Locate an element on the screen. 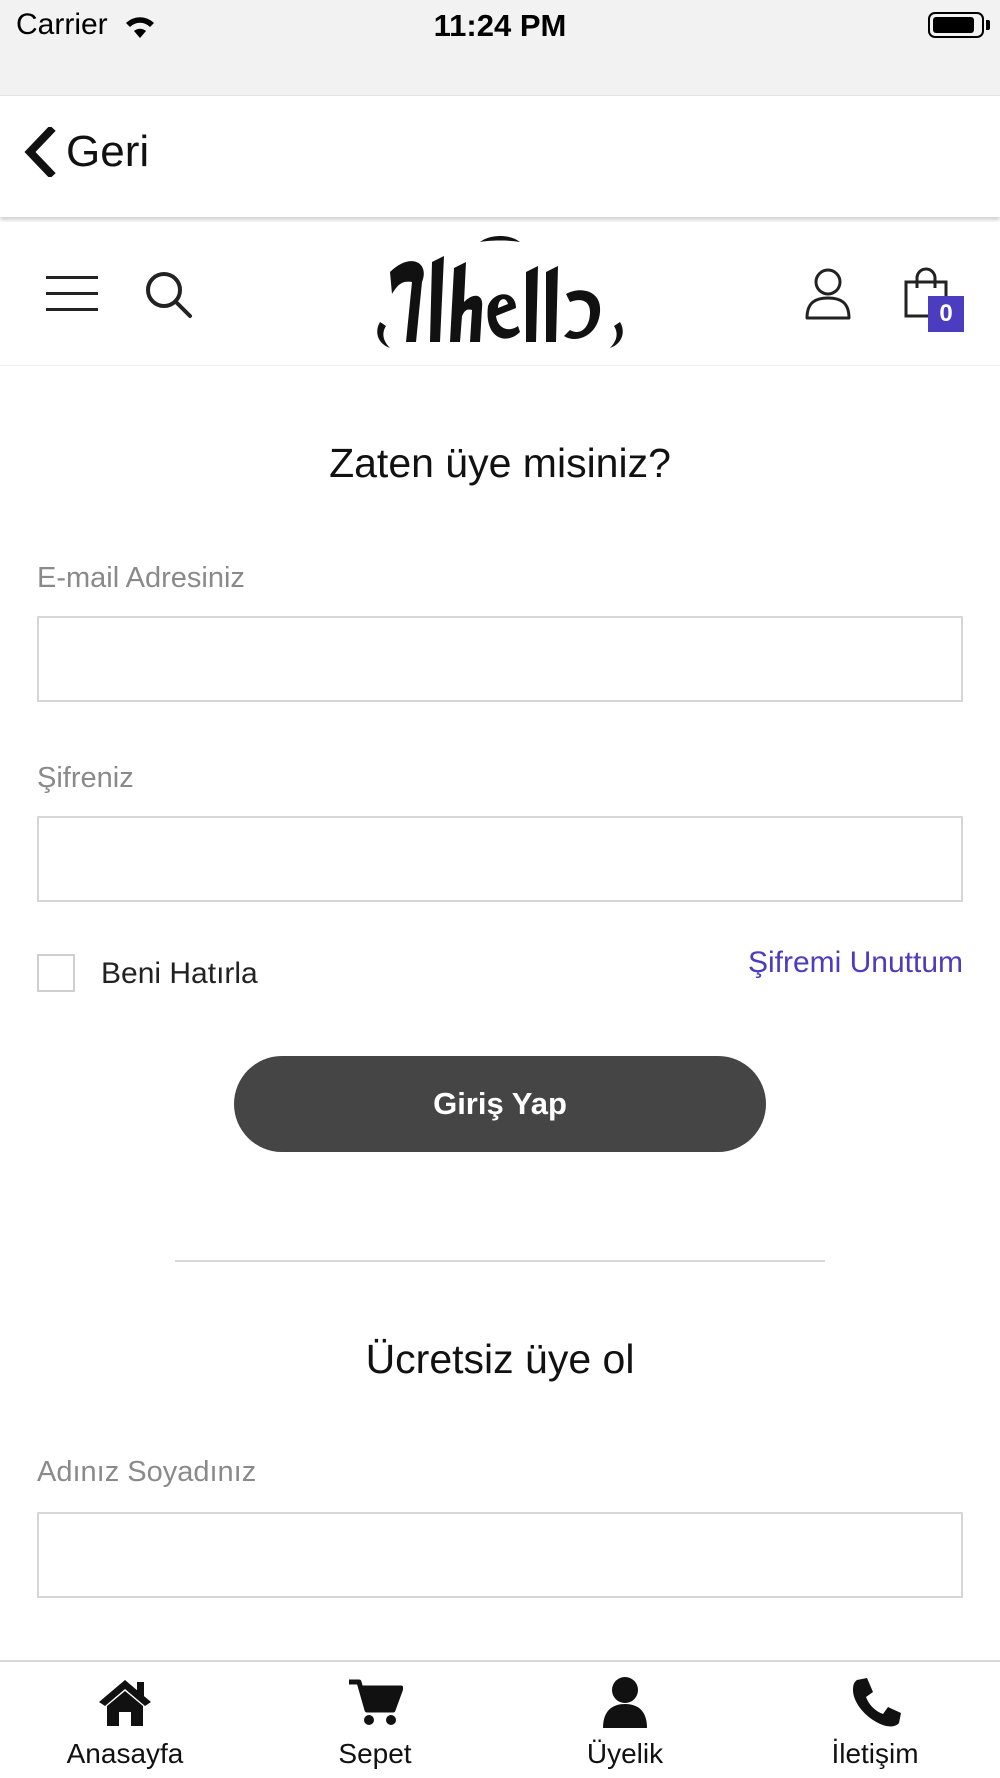 Image resolution: width=1000 pixels, height=1778 pixels. tab-cart: Sepet is located at coordinates (375, 1720).